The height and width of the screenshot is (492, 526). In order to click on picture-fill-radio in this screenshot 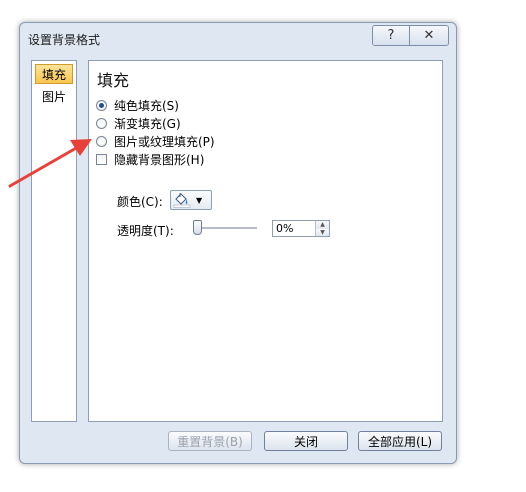, I will do `click(101, 141)`.